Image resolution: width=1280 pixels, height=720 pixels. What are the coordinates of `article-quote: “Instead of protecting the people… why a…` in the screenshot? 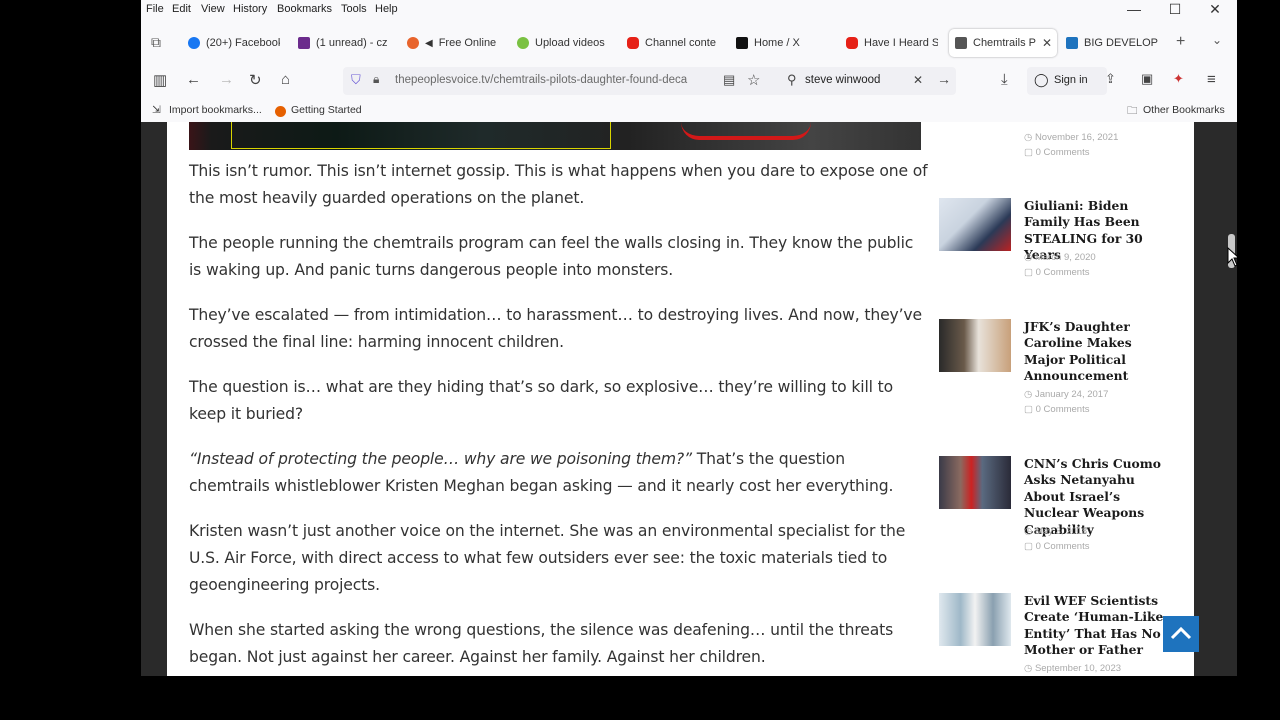 It's located at (440, 458).